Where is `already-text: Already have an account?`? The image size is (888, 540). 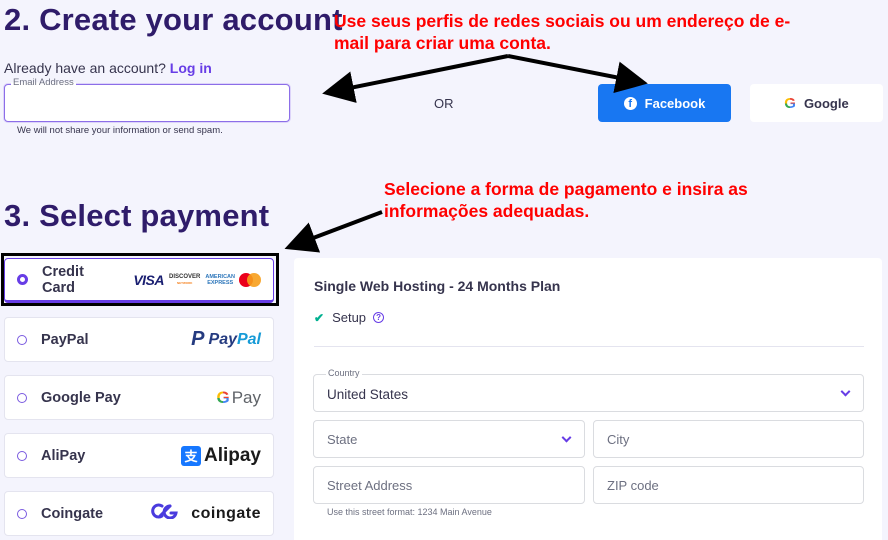
already-text: Already have an account? is located at coordinates (87, 68).